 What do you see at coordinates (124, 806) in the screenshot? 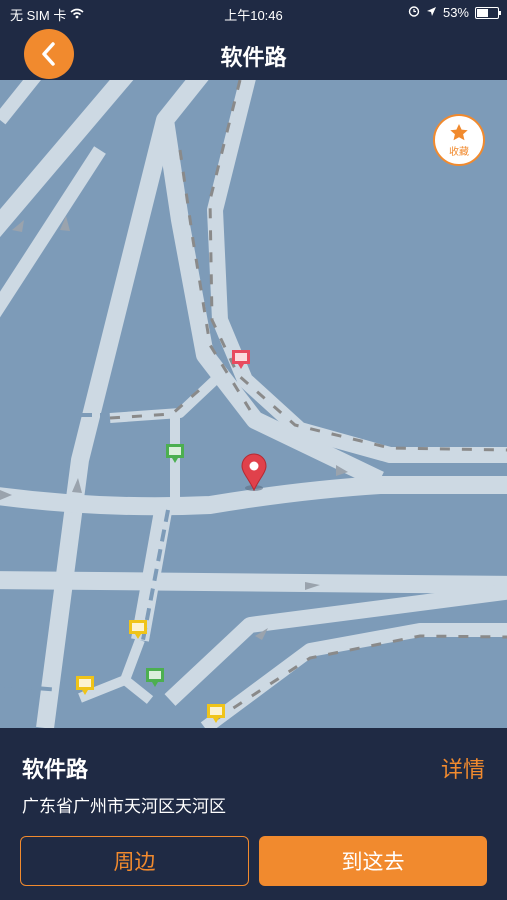
I see `place-address: 广东省广州市天河区天河区` at bounding box center [124, 806].